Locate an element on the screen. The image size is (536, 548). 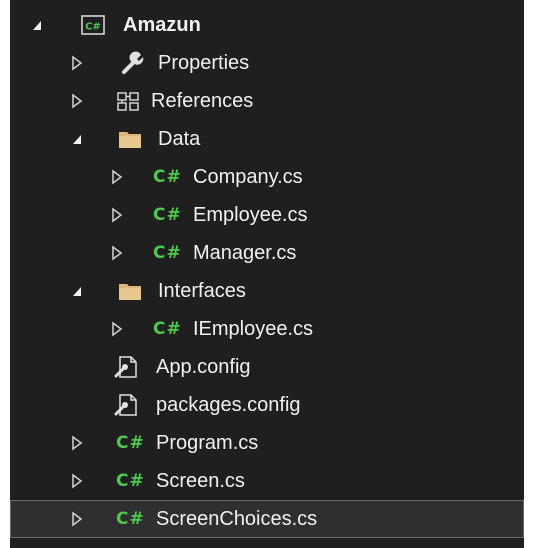
tree-item-file-screen-choices: C# ScreenChoices.cs is located at coordinates (267, 519).